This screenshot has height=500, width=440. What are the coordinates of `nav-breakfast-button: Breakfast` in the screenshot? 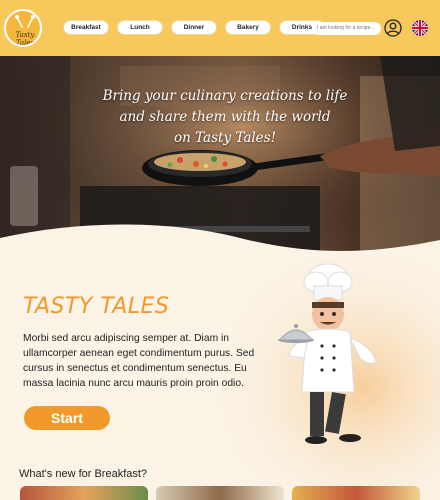 It's located at (86, 27).